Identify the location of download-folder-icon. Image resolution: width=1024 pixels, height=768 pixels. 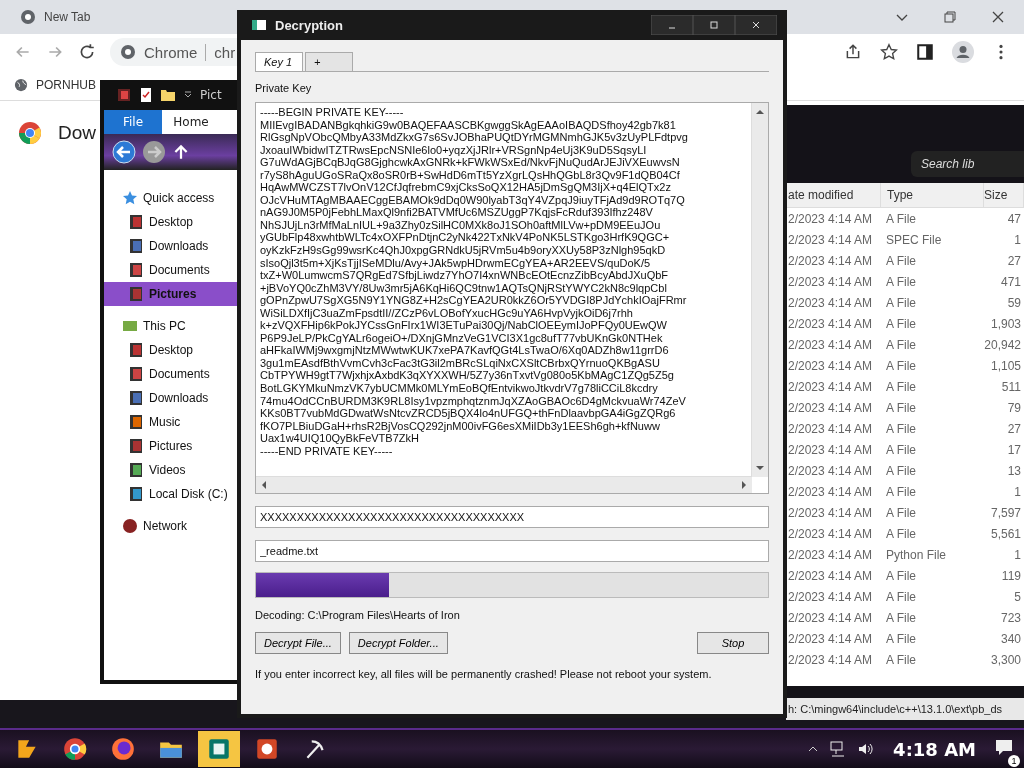
(136, 246).